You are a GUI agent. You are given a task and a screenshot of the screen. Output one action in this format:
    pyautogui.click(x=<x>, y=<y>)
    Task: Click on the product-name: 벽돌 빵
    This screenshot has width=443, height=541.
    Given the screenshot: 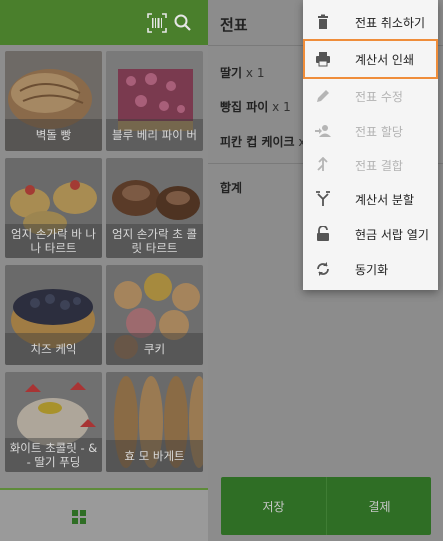 What is the action you would take?
    pyautogui.click(x=53, y=135)
    